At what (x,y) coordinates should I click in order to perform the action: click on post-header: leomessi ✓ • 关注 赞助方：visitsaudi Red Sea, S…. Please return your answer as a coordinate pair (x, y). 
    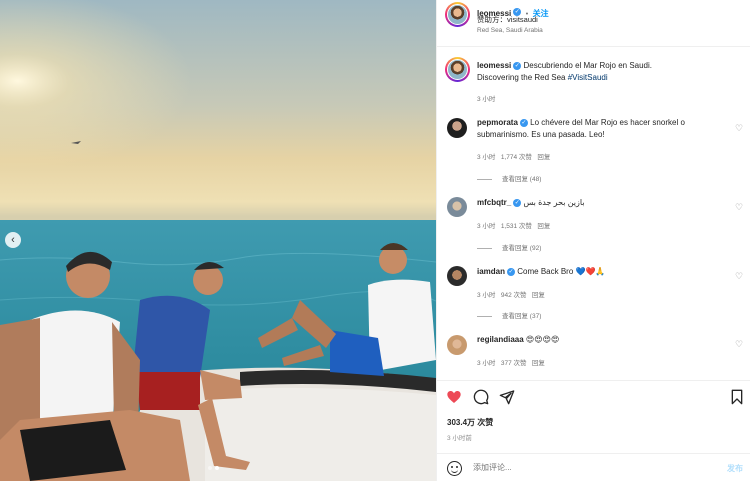
    Looking at the image, I should click on (593, 23).